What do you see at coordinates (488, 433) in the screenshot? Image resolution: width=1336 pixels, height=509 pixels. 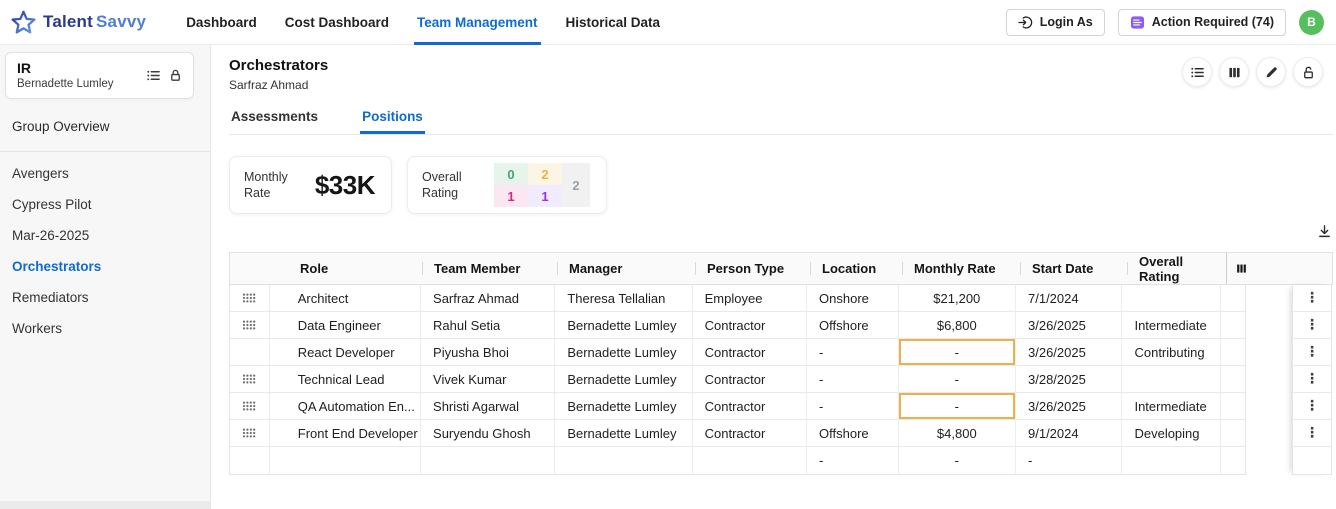 I see `cell-team-member: Suryendu Ghosh` at bounding box center [488, 433].